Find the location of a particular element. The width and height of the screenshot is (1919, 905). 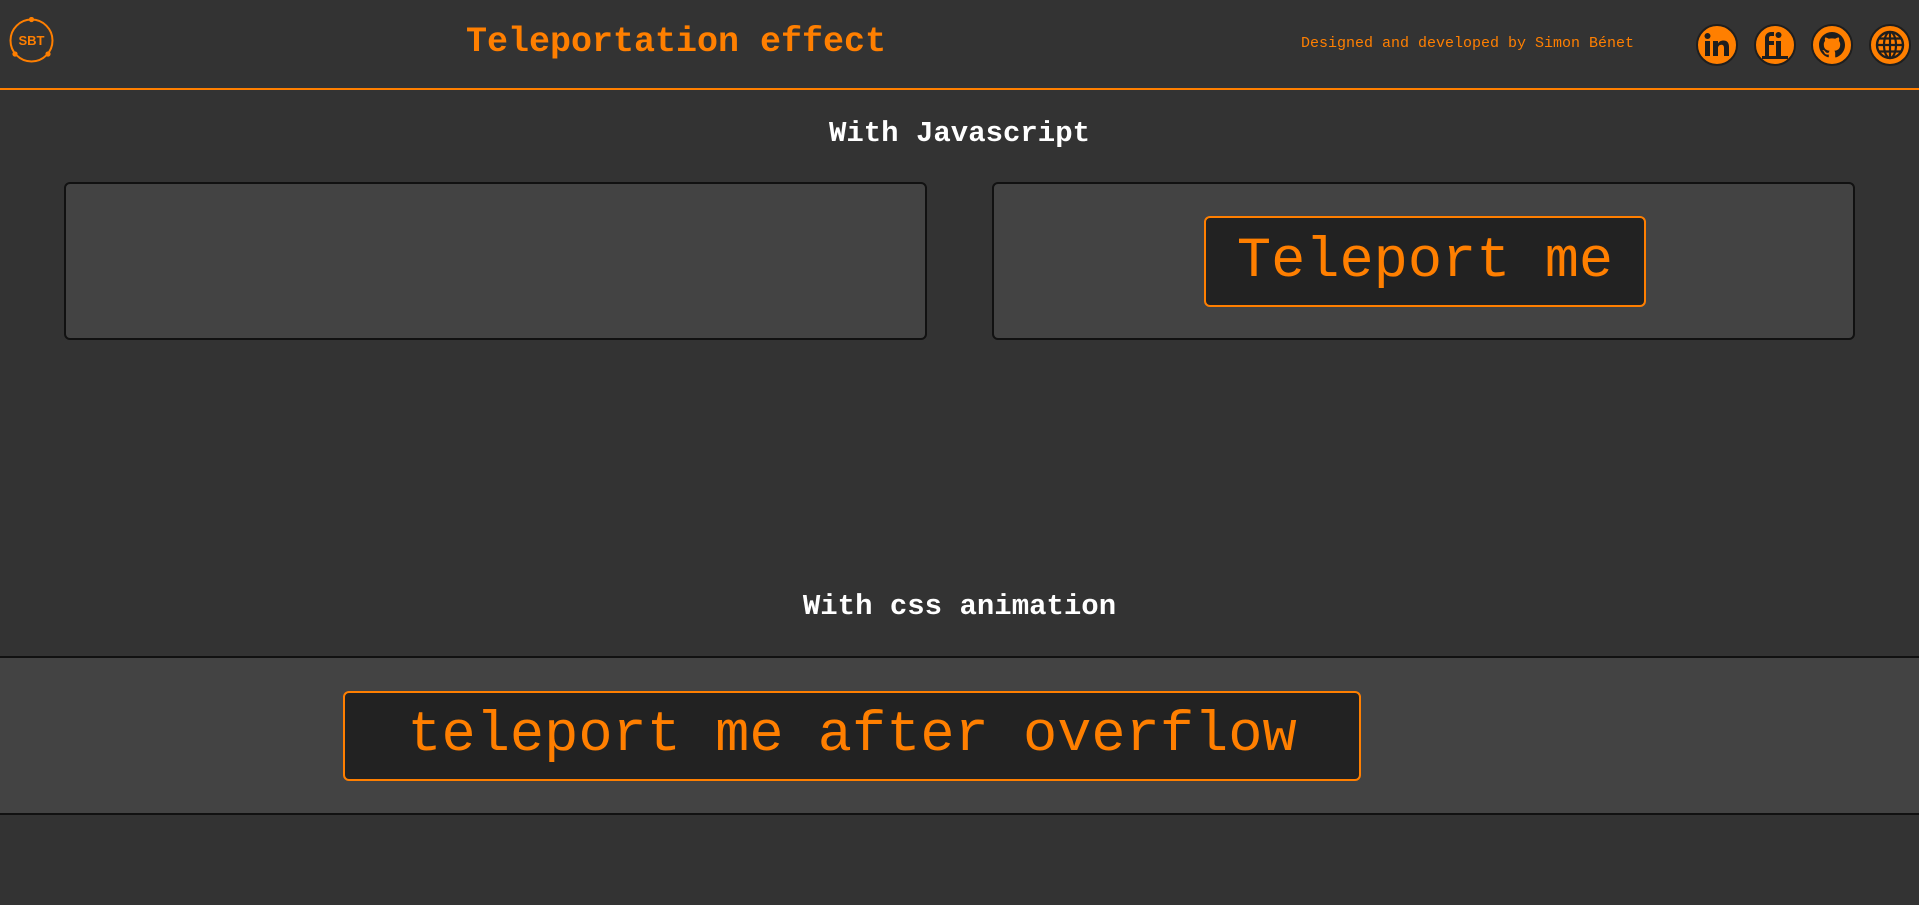

github-link is located at coordinates (1832, 45).